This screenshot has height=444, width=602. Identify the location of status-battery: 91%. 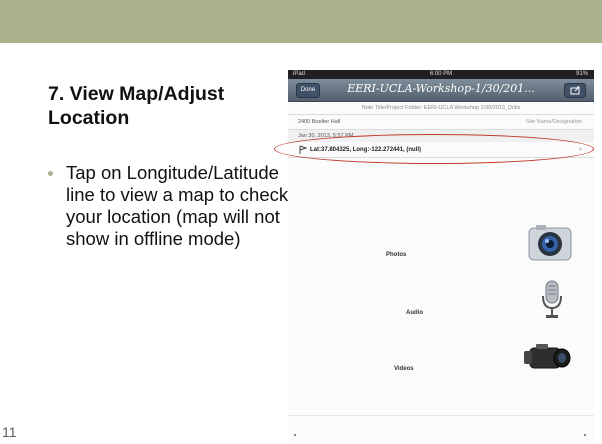
(581, 74).